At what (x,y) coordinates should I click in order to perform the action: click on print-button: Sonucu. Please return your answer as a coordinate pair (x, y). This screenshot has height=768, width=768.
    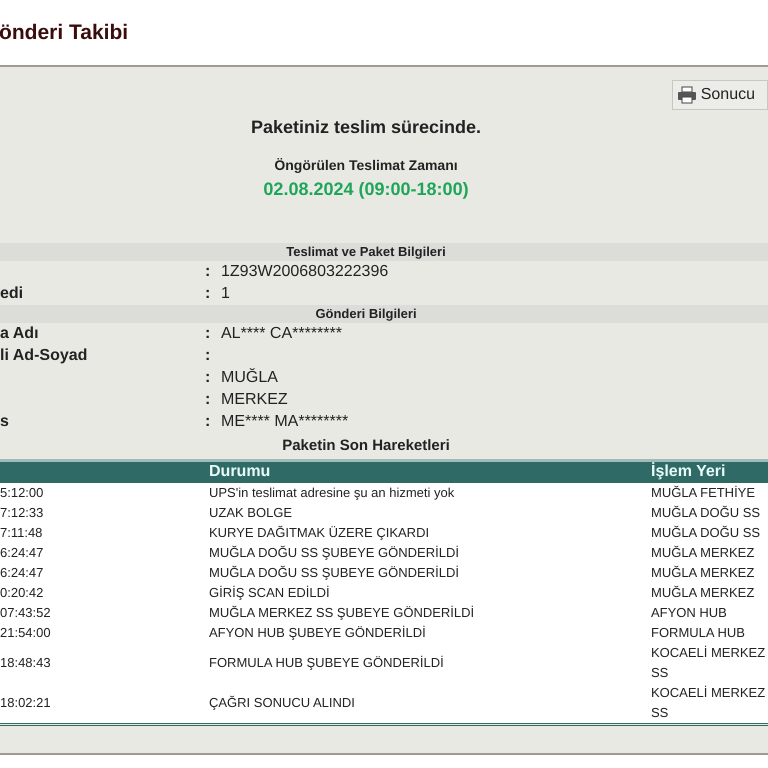
    Looking at the image, I should click on (720, 95).